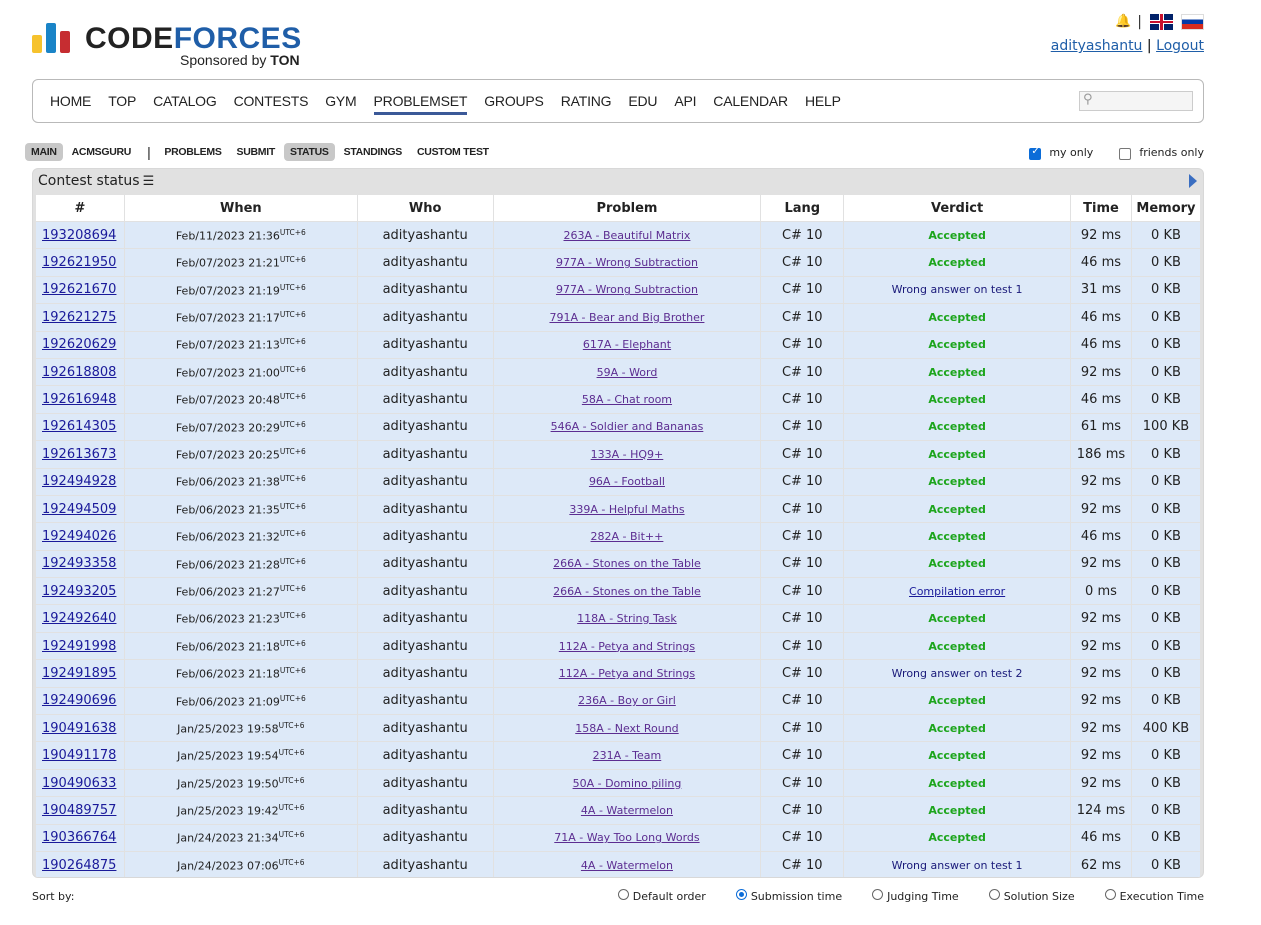 Image resolution: width=1261 pixels, height=925 pixels. What do you see at coordinates (627, 372) in the screenshot?
I see `problem-link: 59A - Word` at bounding box center [627, 372].